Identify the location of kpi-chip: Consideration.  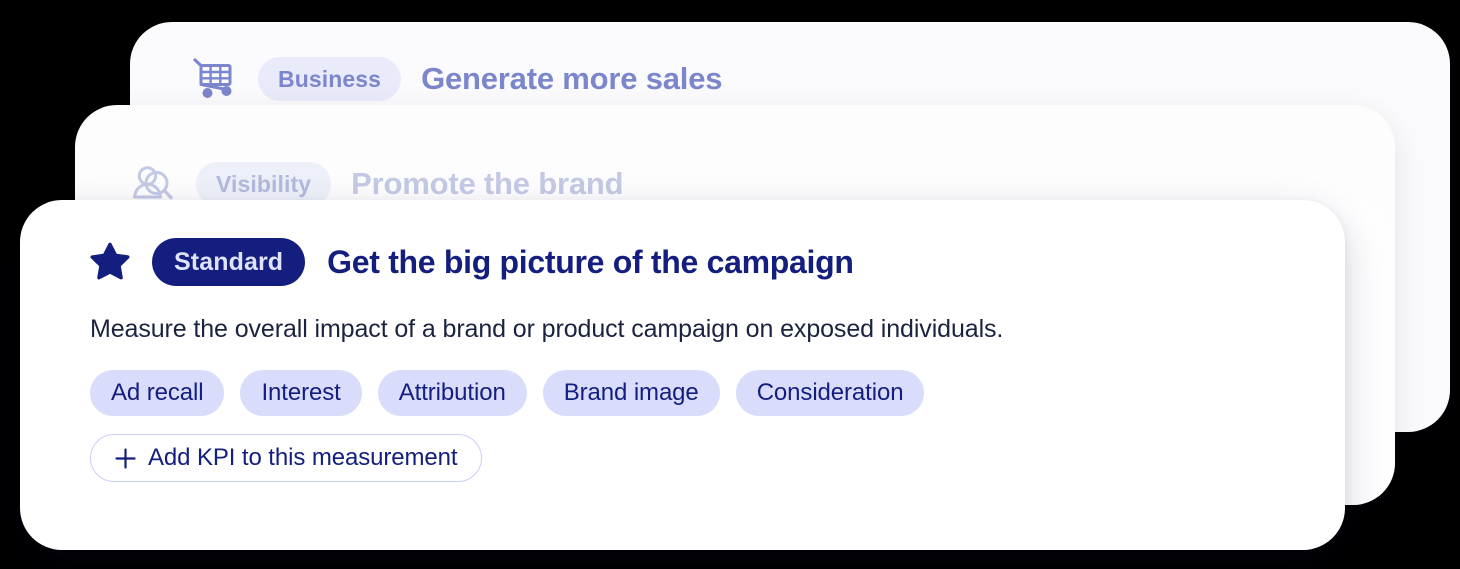
(830, 393).